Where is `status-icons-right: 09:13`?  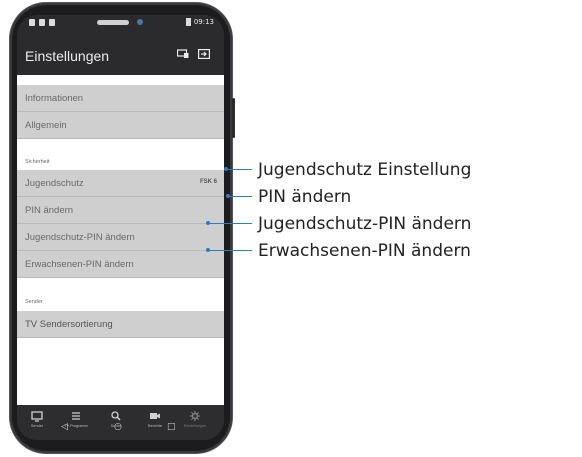 status-icons-right: 09:13 is located at coordinates (199, 22).